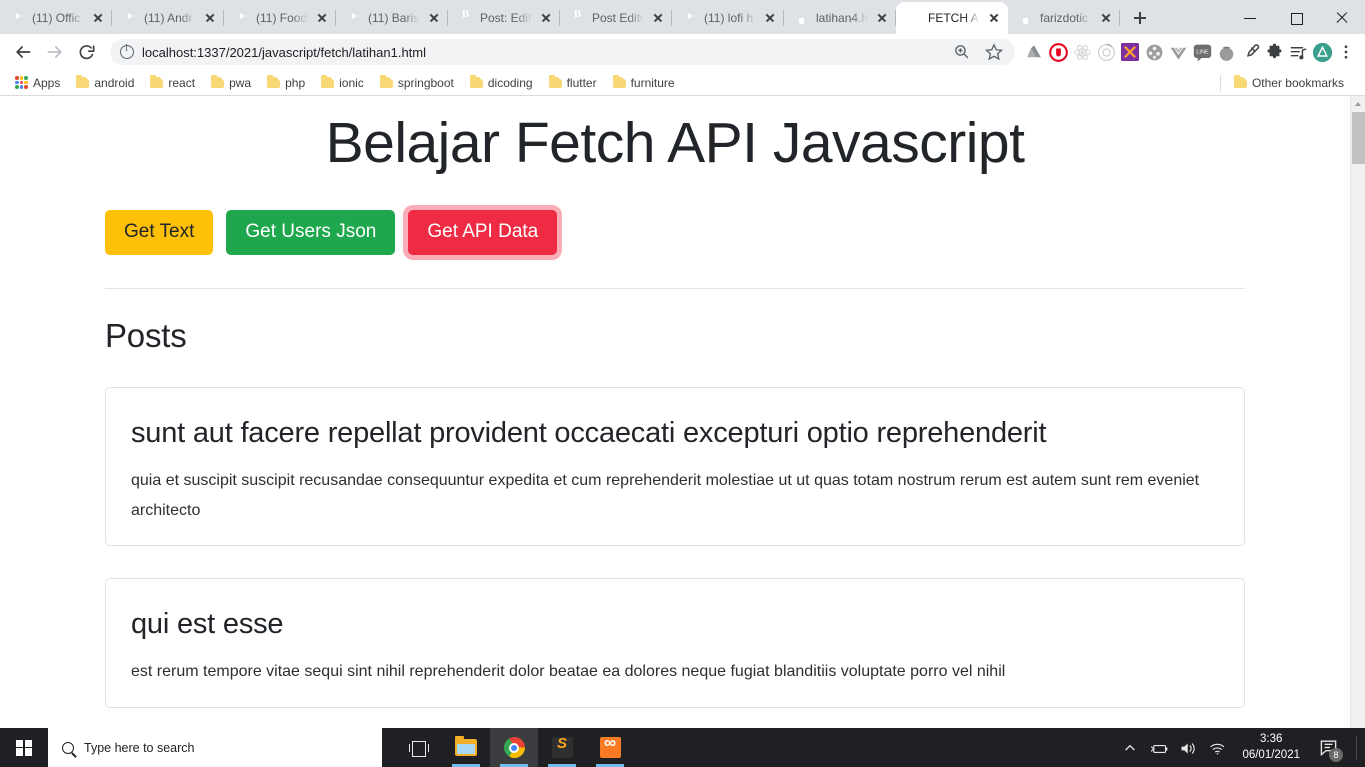 The width and height of the screenshot is (1365, 767). I want to click on get-users-json-button: Get Users Json, so click(311, 232).